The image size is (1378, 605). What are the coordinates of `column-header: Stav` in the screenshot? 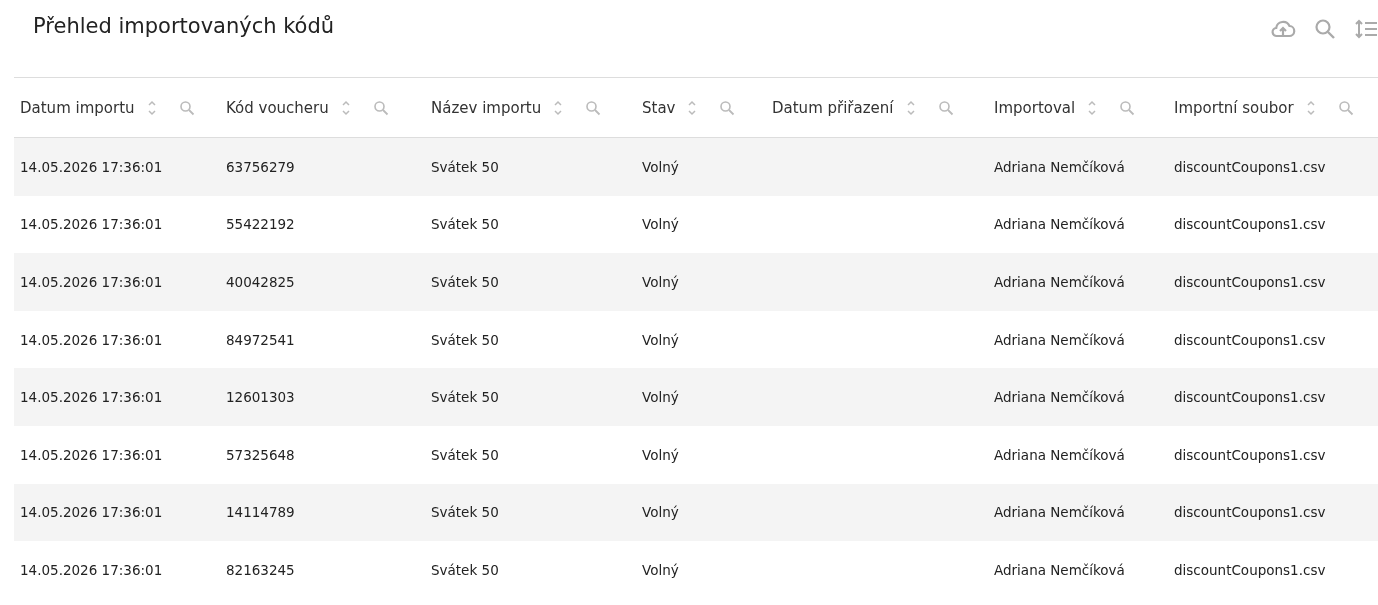 It's located at (659, 107).